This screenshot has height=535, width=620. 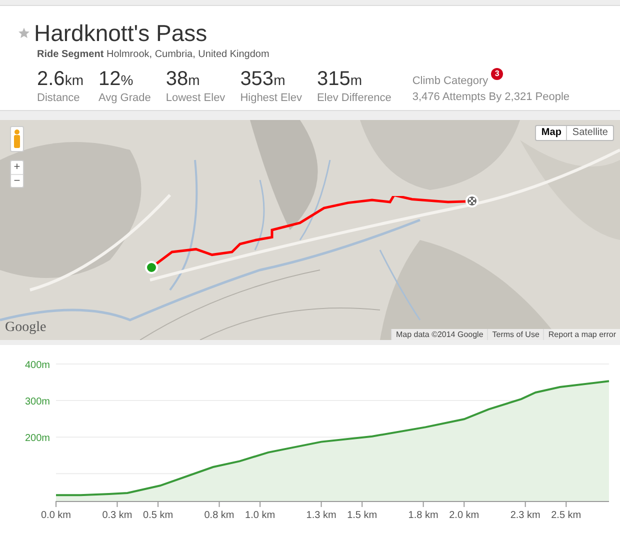 What do you see at coordinates (60, 79) in the screenshot?
I see `stat-value: 2.6km` at bounding box center [60, 79].